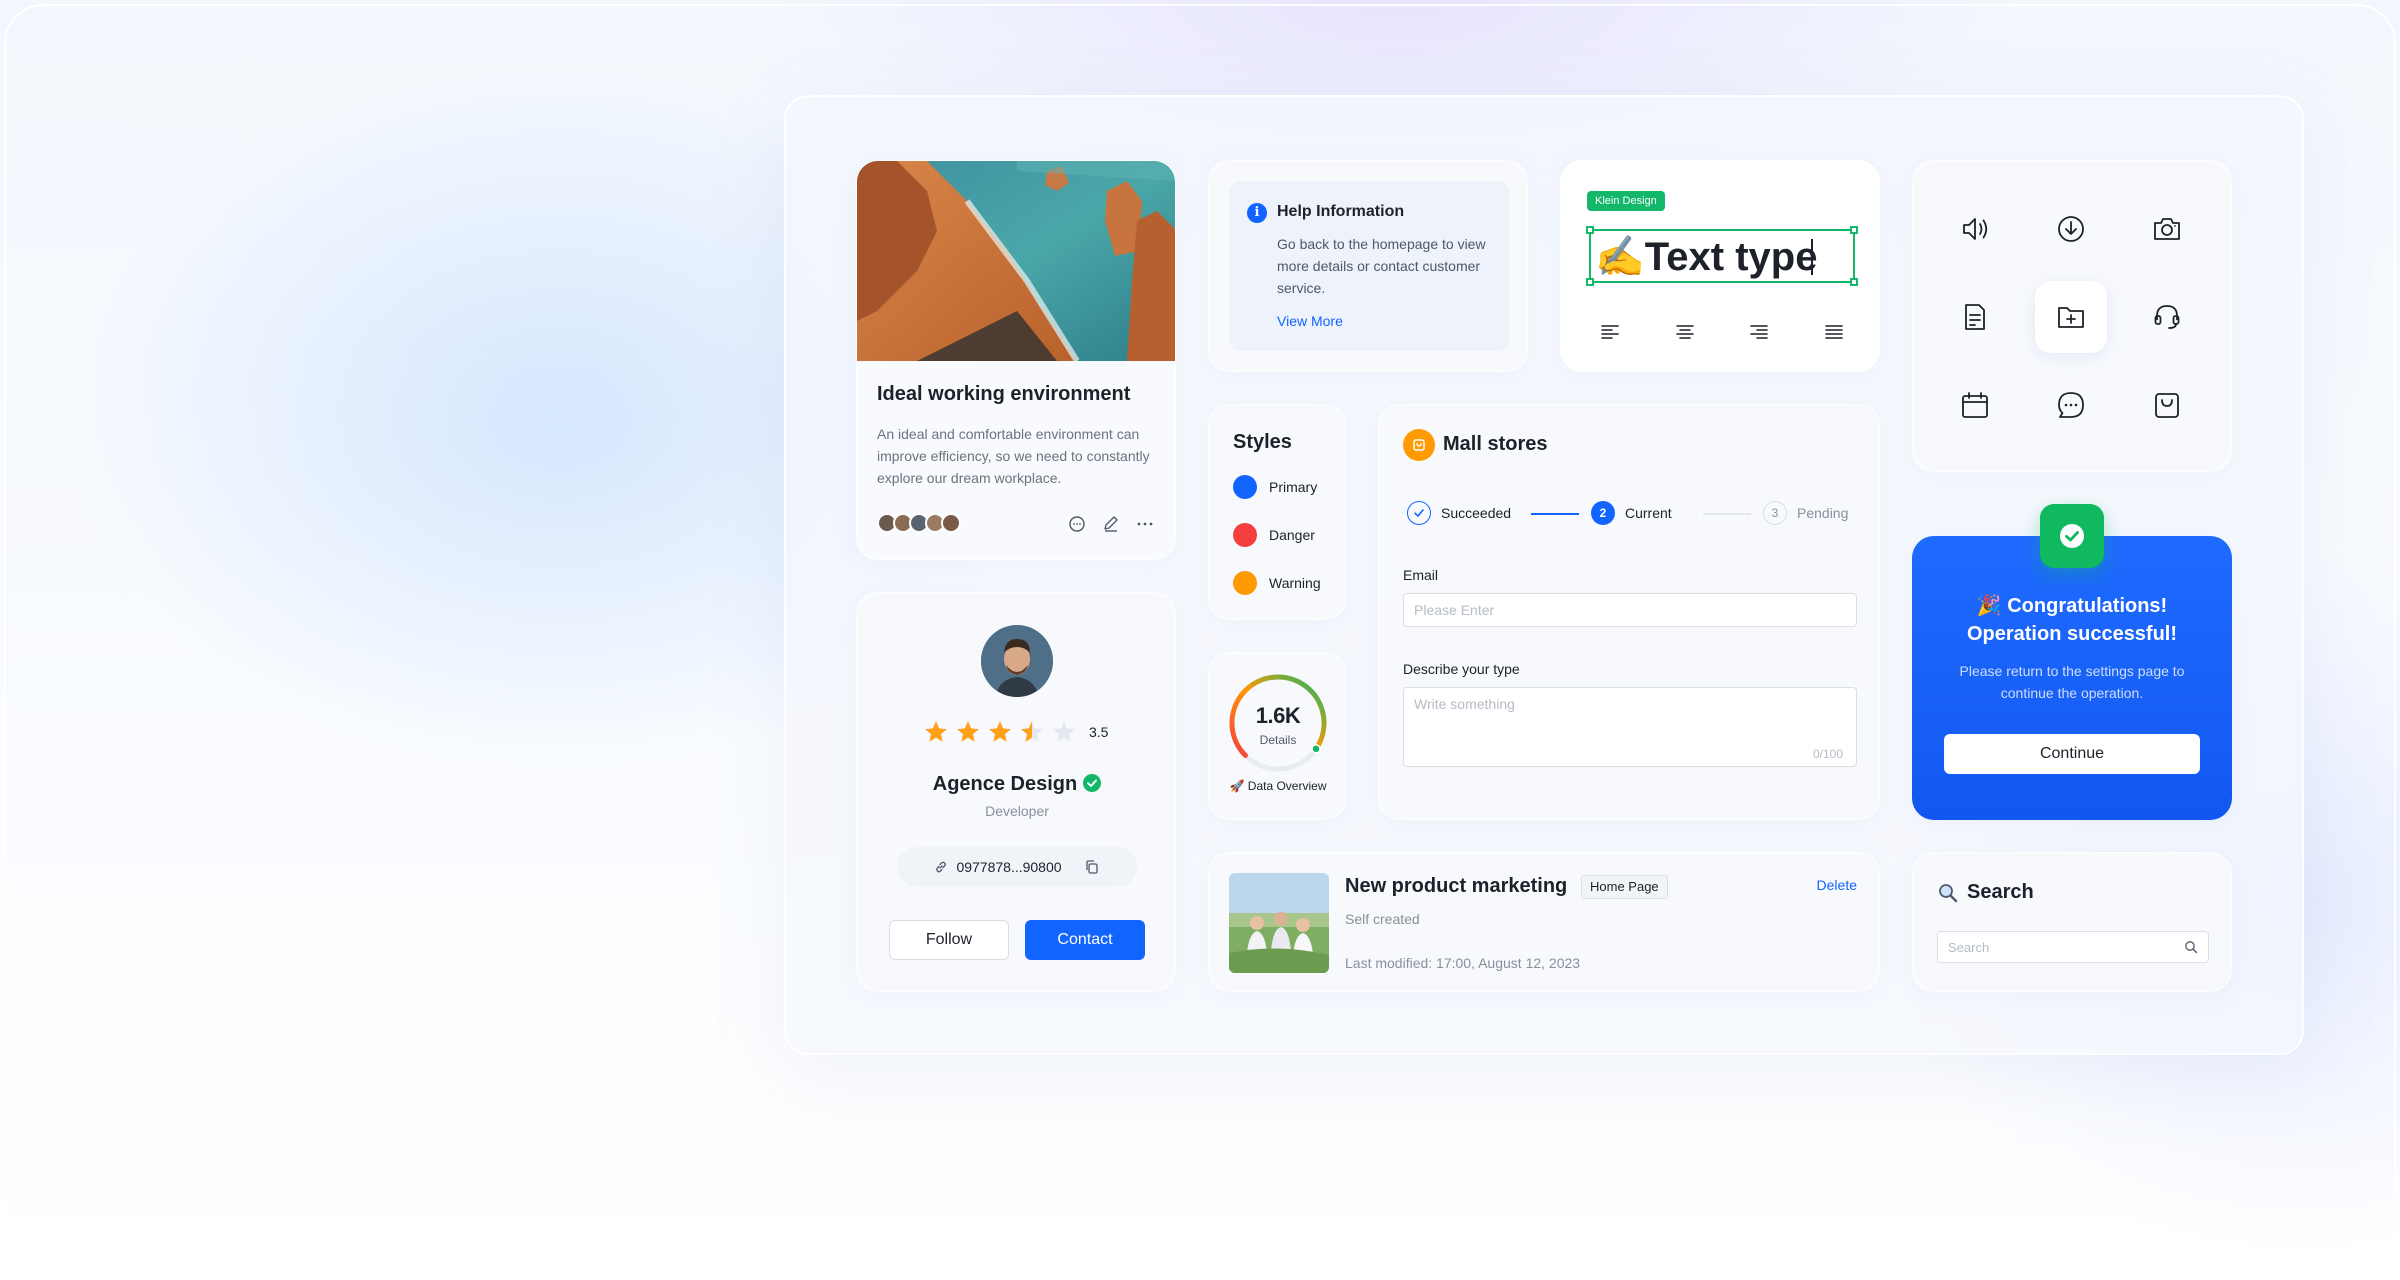  I want to click on coastline-photo, so click(1016, 261).